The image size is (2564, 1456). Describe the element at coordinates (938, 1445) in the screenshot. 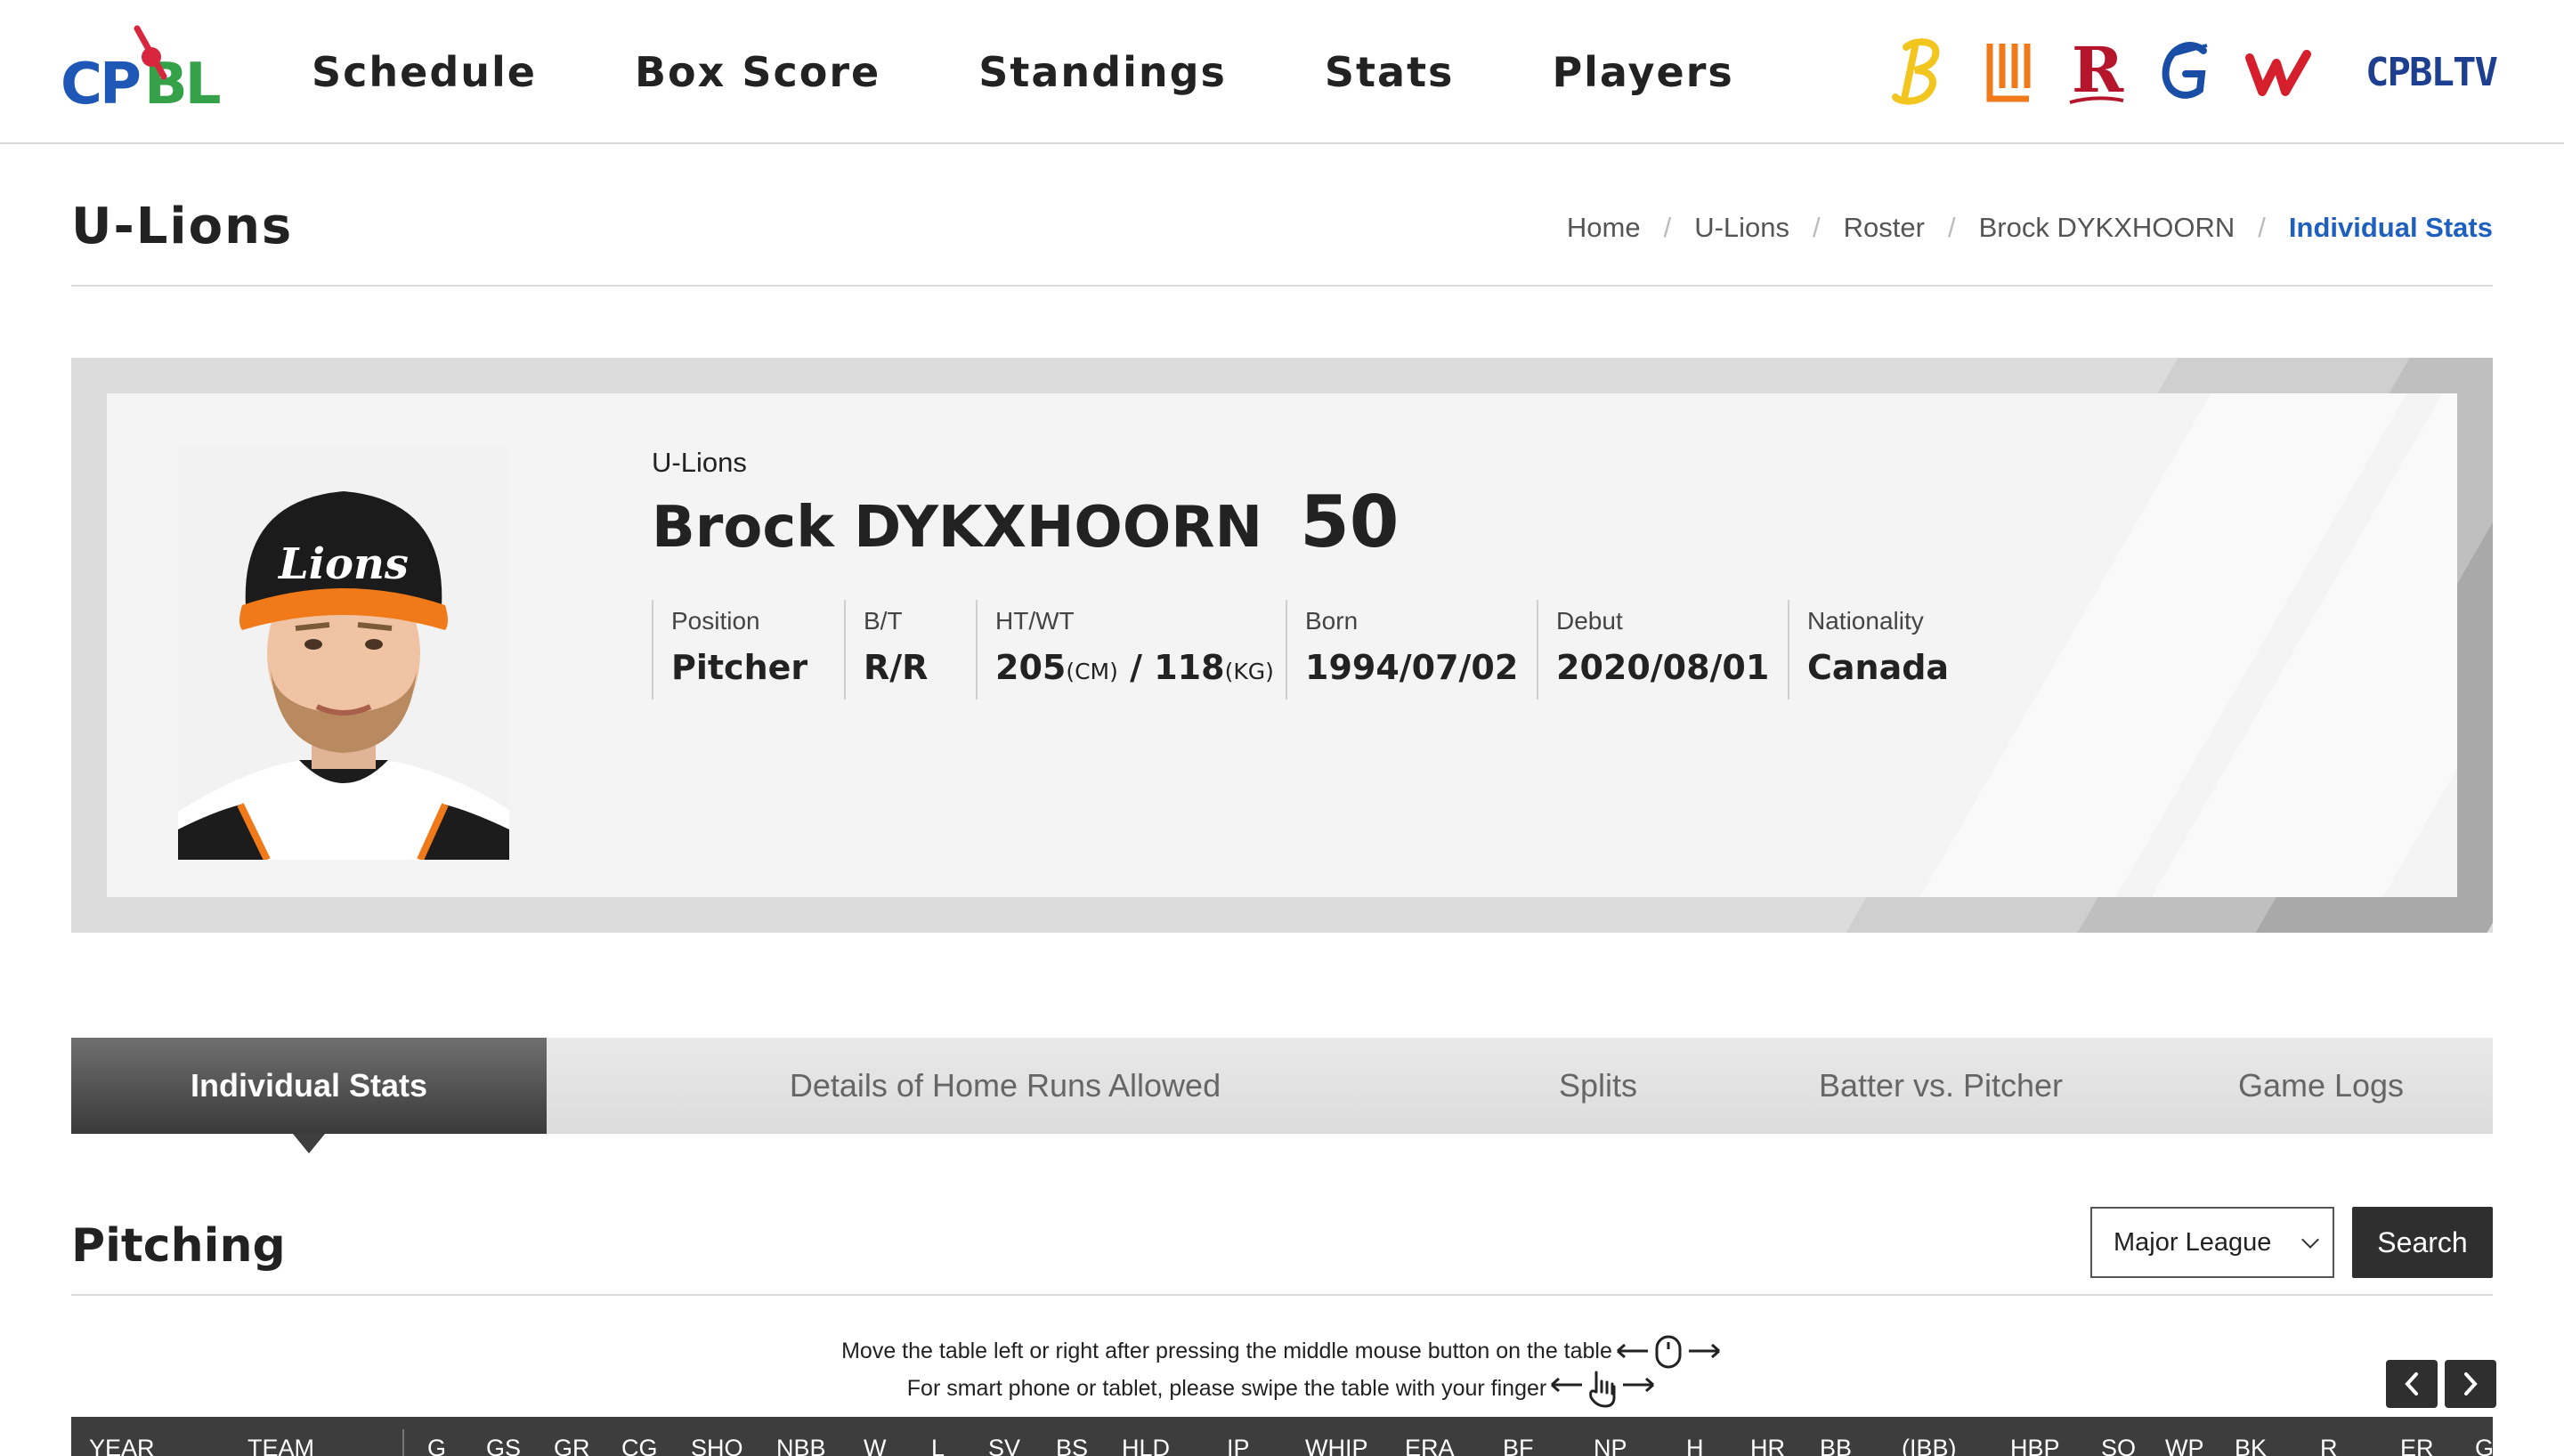

I see `col-l: L` at that location.